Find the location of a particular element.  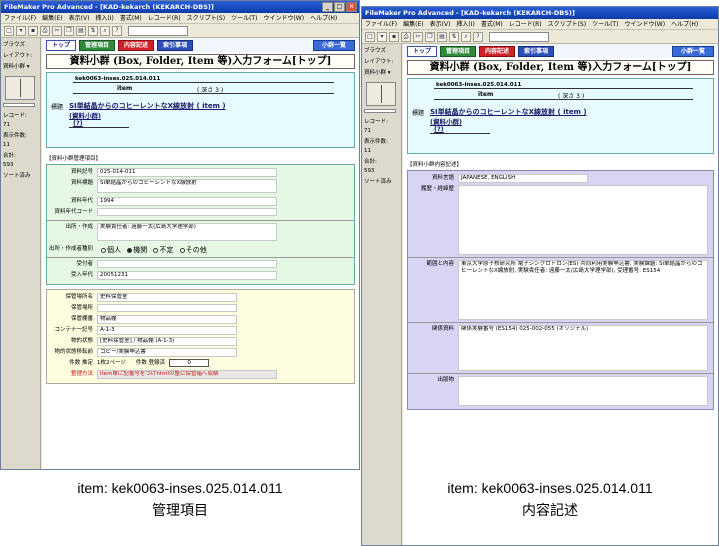

field-input: JAPANESE, ENGLISH is located at coordinates (523, 178).